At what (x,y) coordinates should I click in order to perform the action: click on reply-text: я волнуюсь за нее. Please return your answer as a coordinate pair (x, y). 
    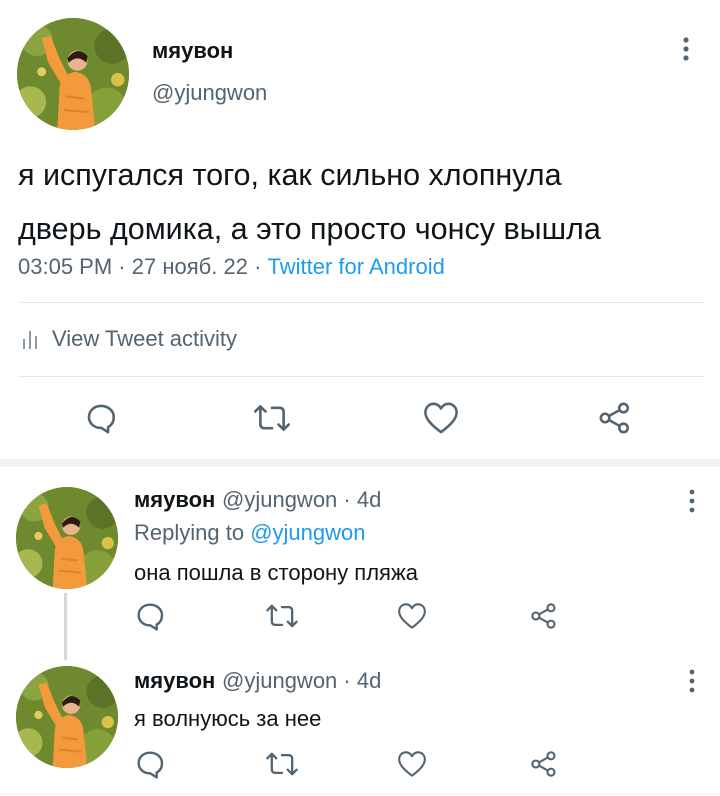
    Looking at the image, I should click on (228, 718).